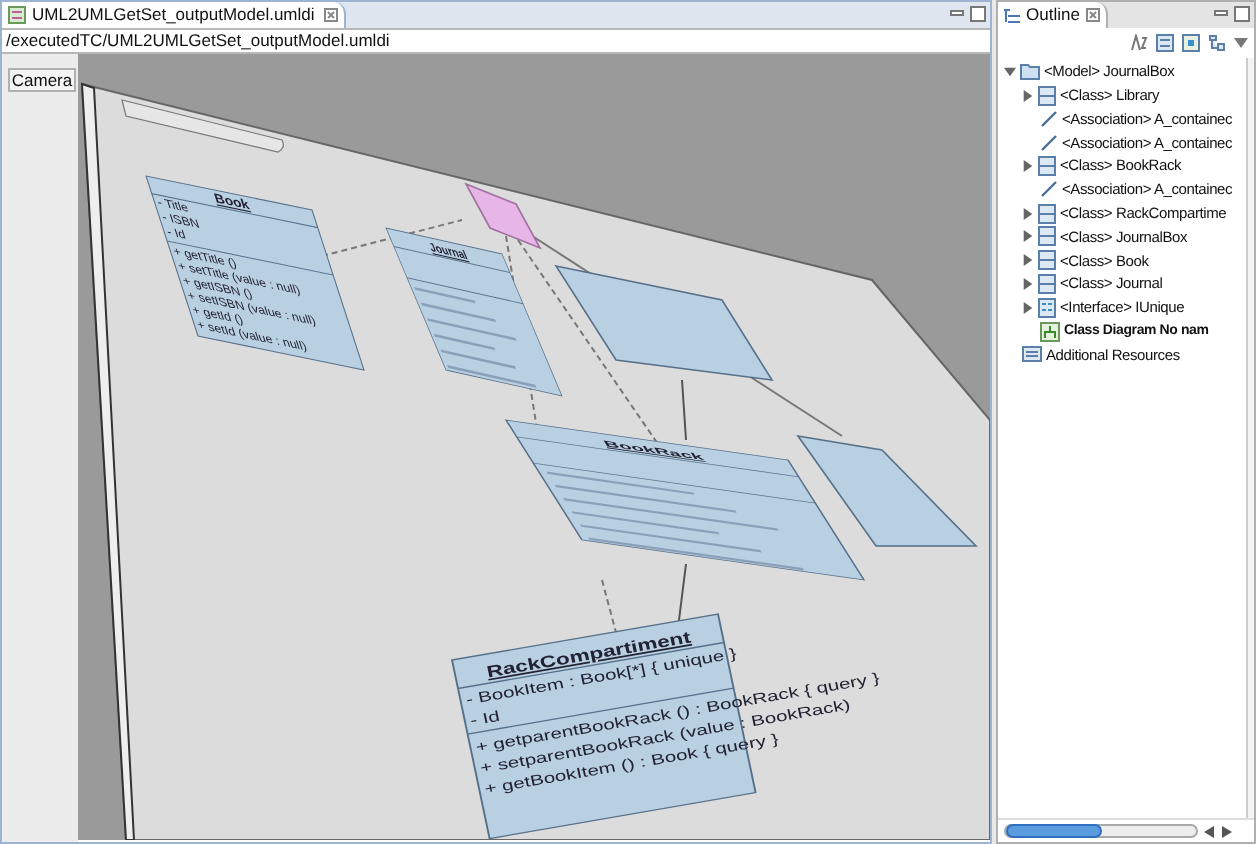 The width and height of the screenshot is (1256, 844). What do you see at coordinates (1210, 831) in the screenshot?
I see `scroll-left-icon` at bounding box center [1210, 831].